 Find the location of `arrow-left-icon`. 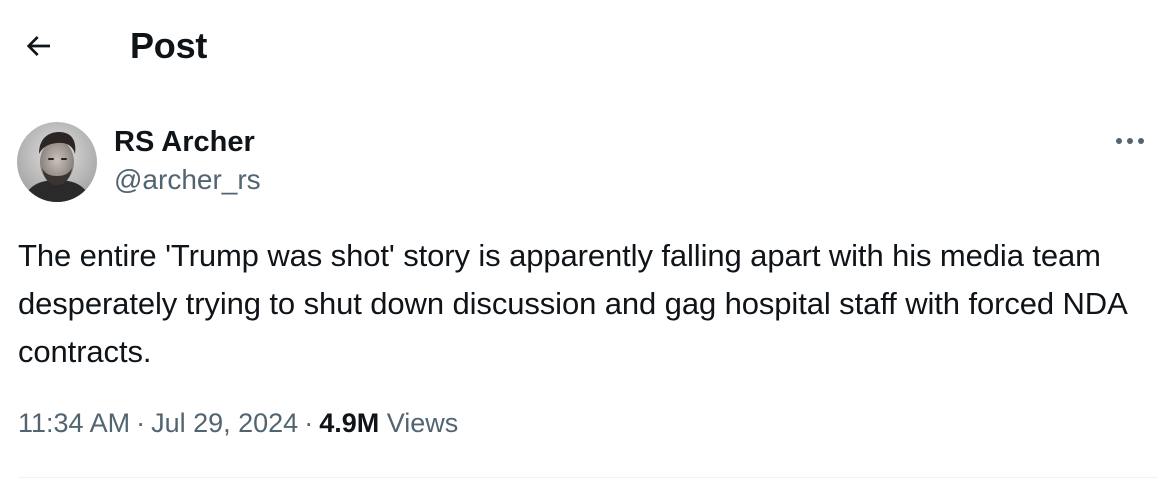

arrow-left-icon is located at coordinates (38, 46).